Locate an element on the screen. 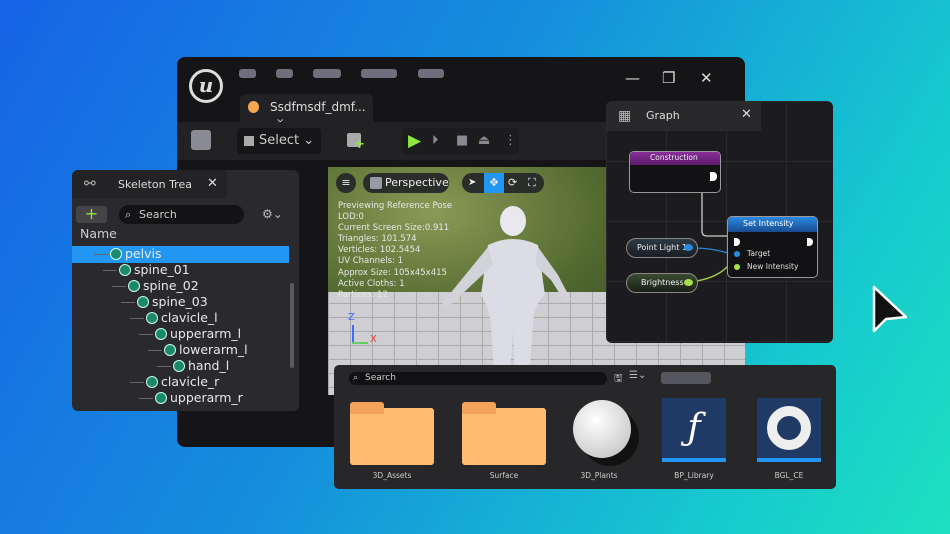 This screenshot has height=534, width=950. point-light-node: Point Light 1 is located at coordinates (662, 248).